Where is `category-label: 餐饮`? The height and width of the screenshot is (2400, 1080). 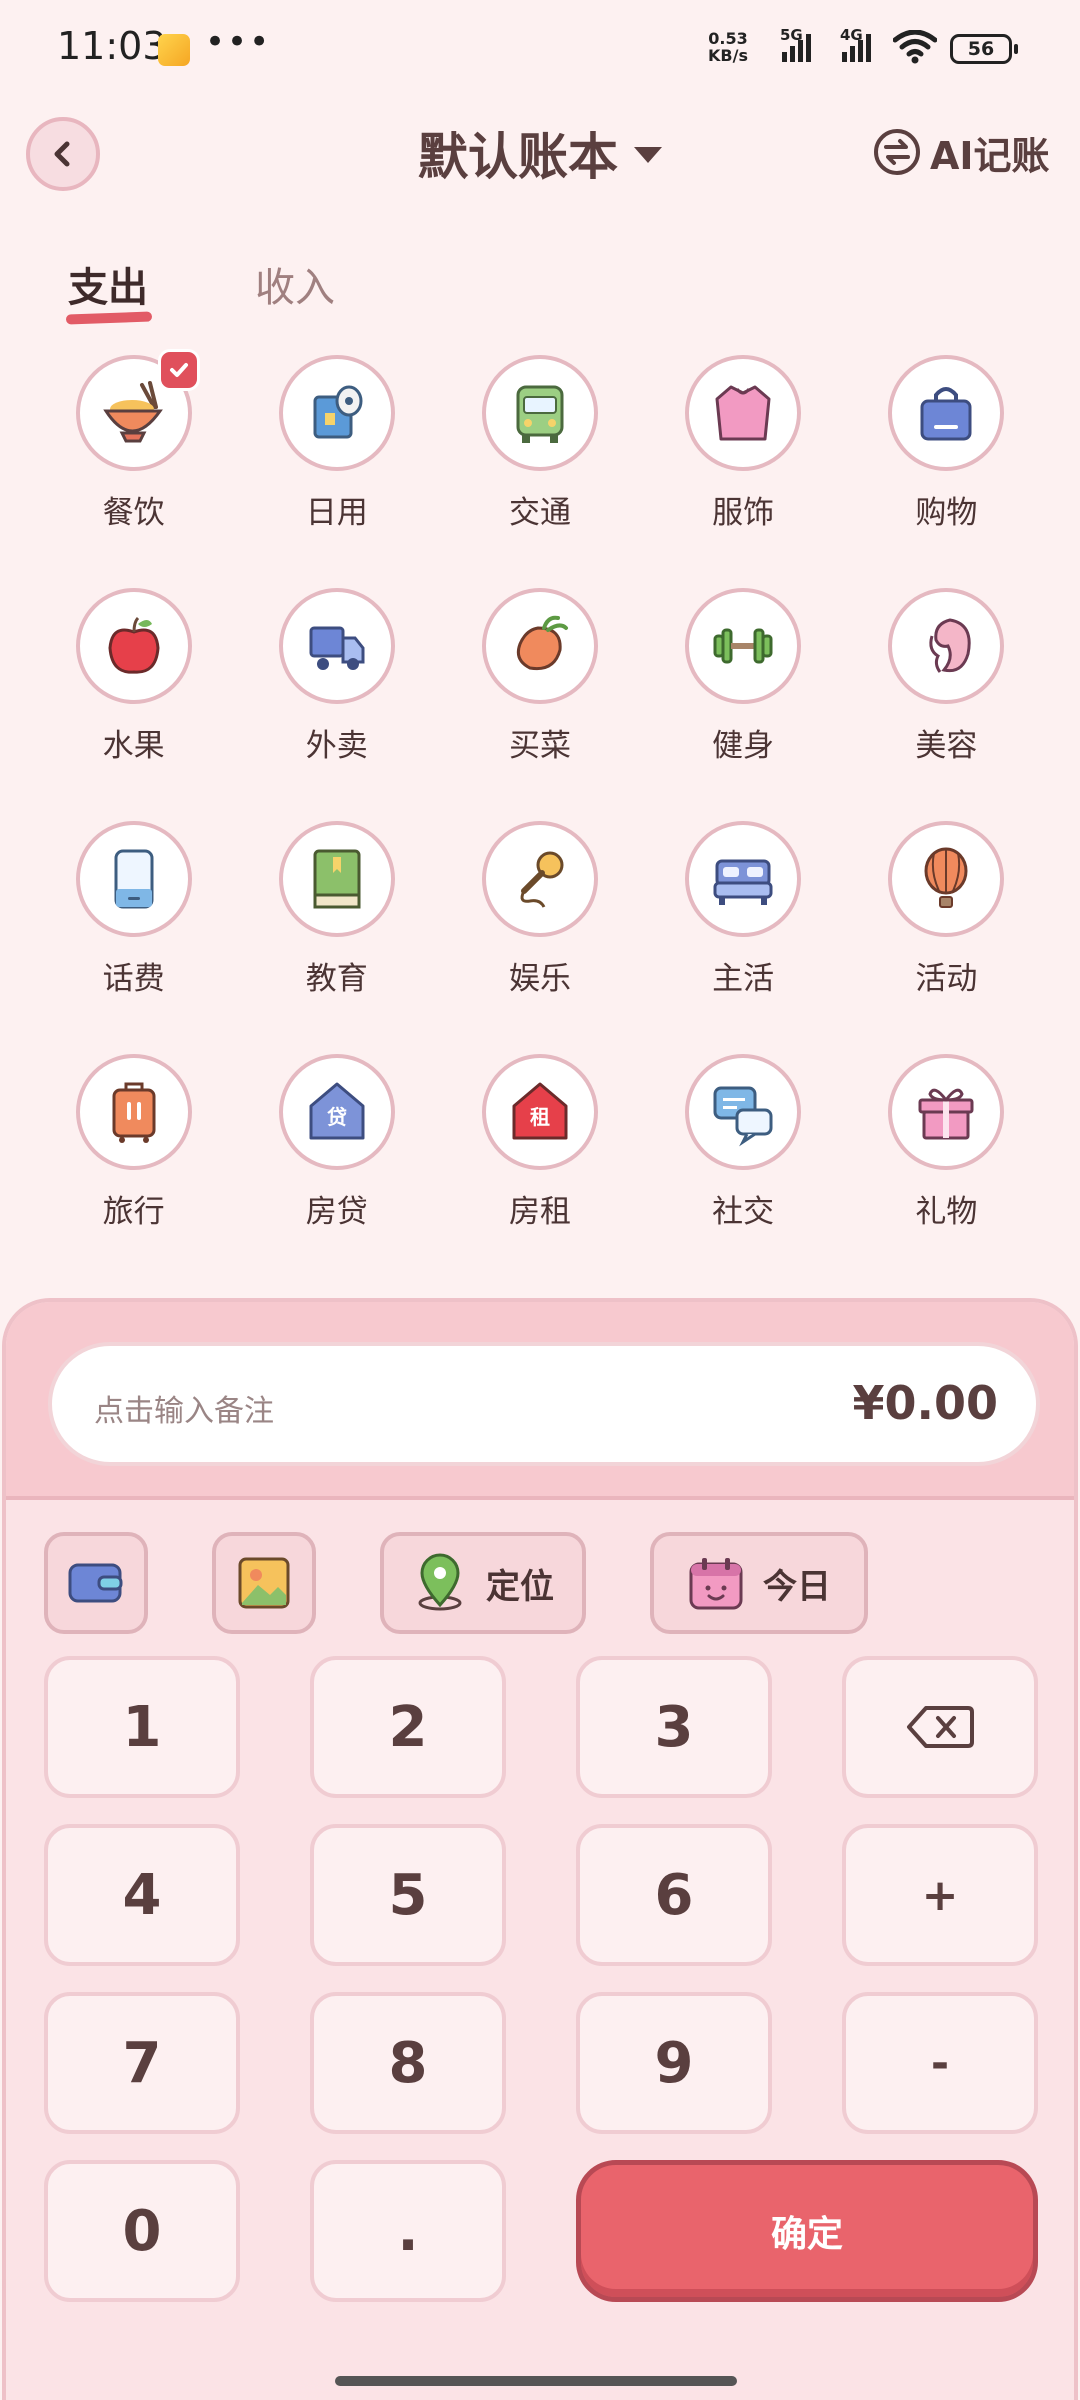 category-label: 餐饮 is located at coordinates (133, 513).